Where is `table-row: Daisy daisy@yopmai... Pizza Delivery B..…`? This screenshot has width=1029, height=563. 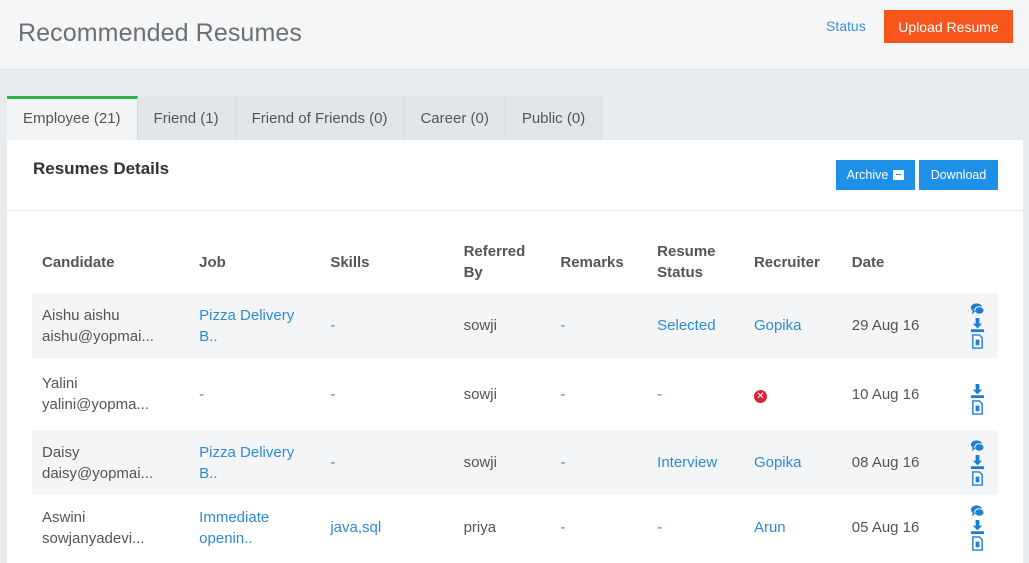
table-row: Daisy daisy@yopmai... Pizza Delivery B..… is located at coordinates (515, 462).